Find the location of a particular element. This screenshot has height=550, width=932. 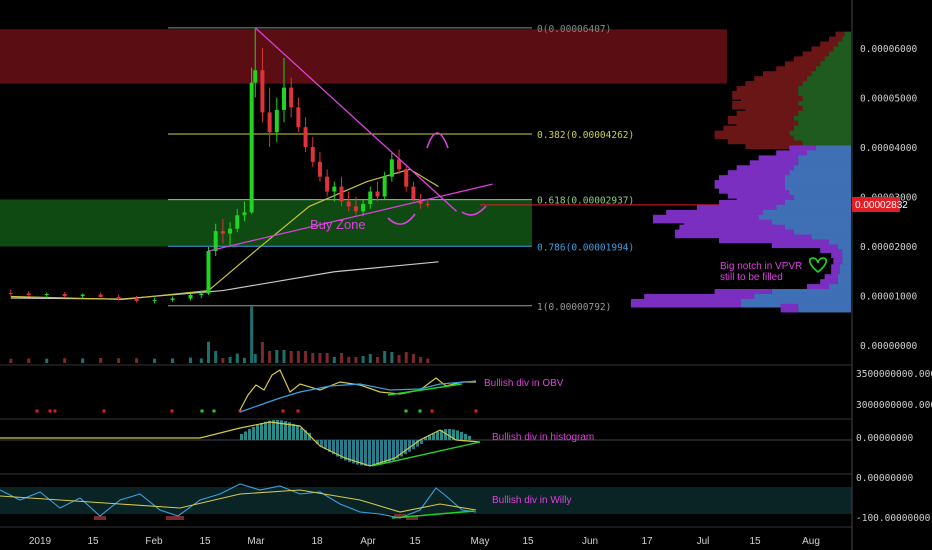

indicator-tick-label: 0.00000000 is located at coordinates (884, 478).